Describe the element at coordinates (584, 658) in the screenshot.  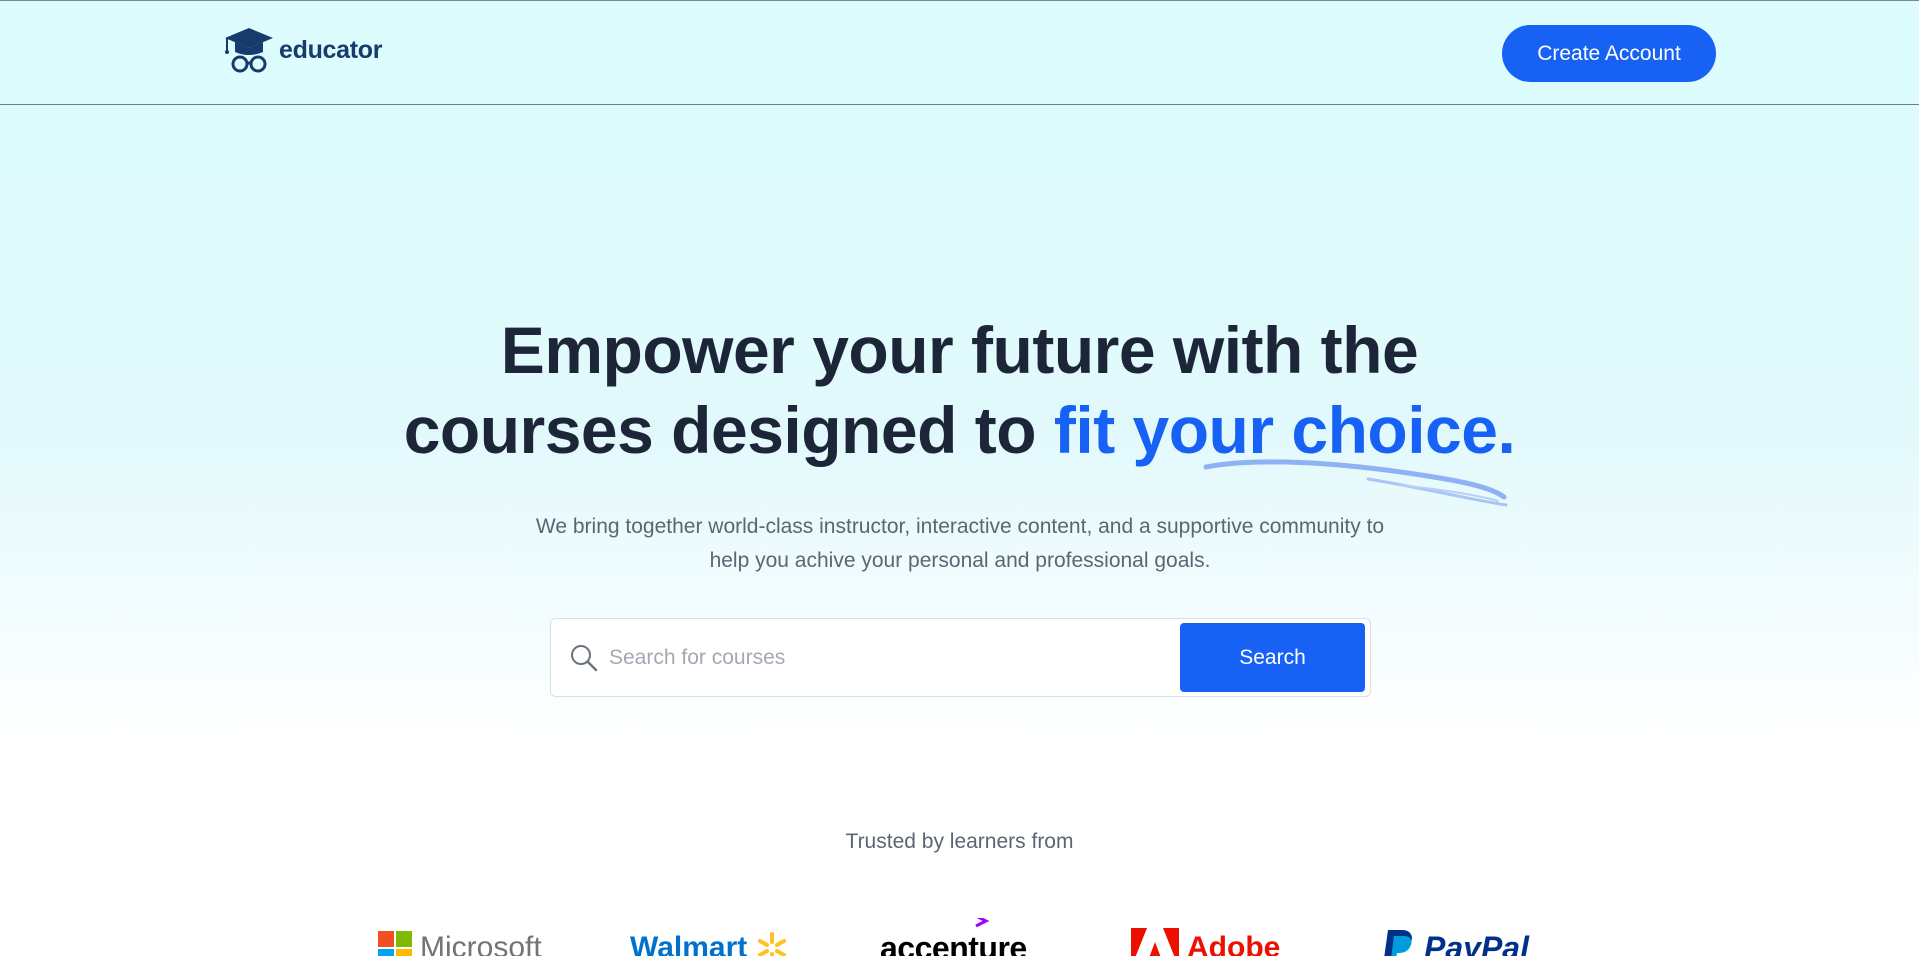
I see `search-icon` at that location.